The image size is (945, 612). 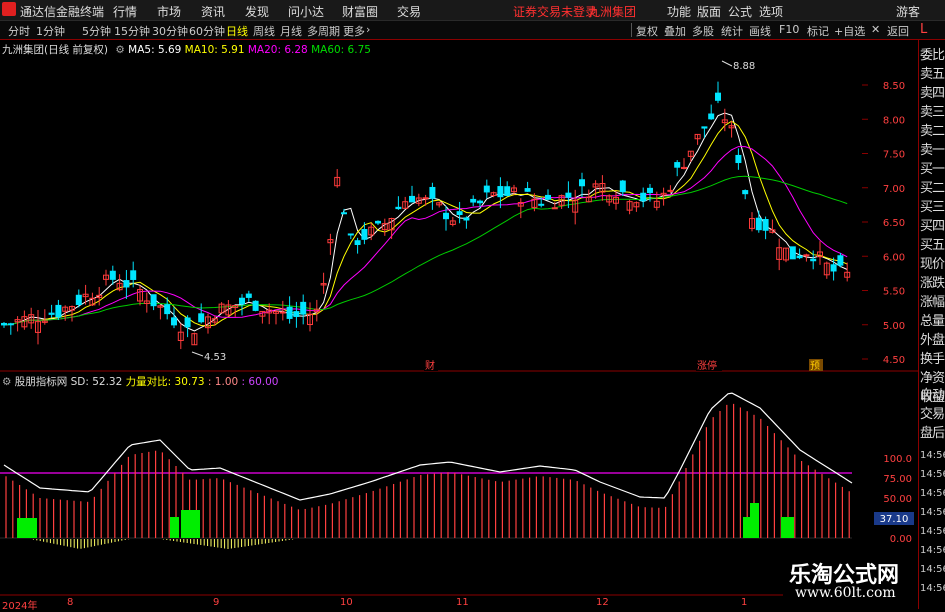 I want to click on period-30min: 30分钟, so click(x=170, y=31).